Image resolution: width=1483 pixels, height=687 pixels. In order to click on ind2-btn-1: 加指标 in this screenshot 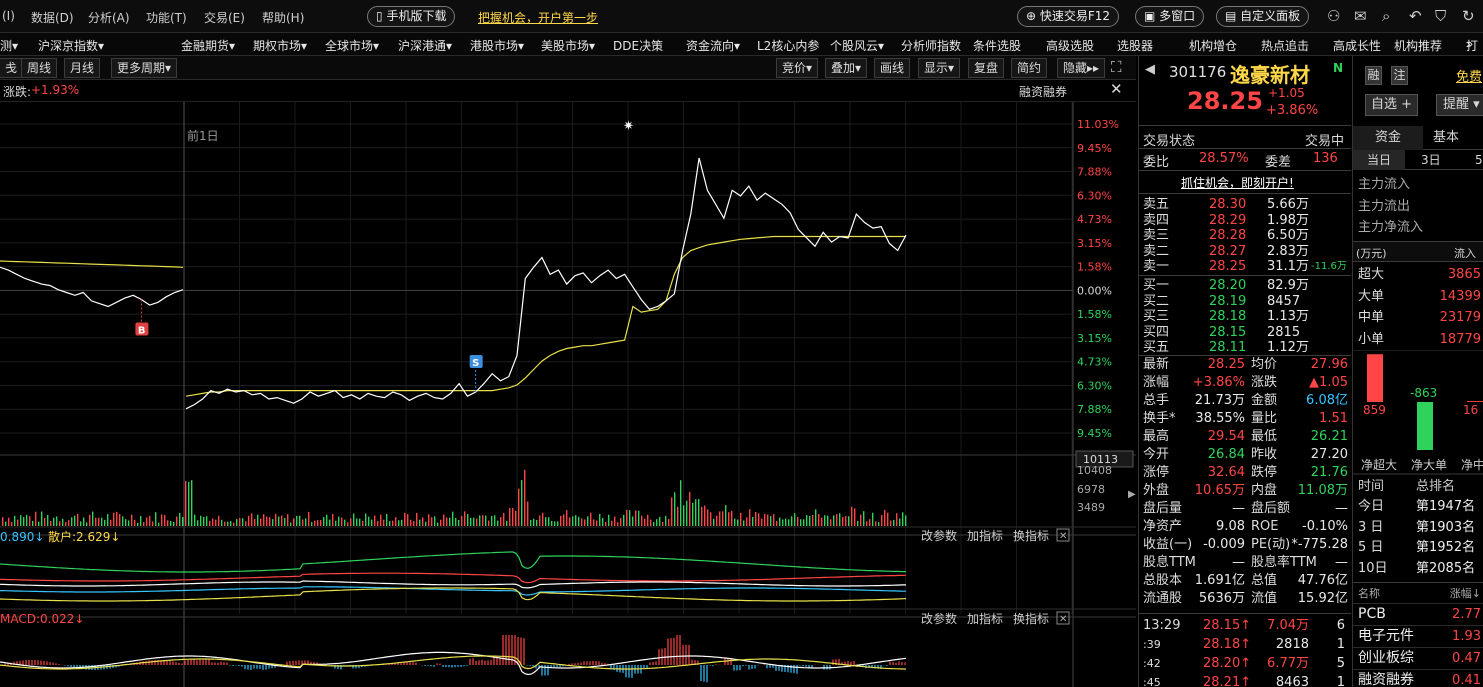, I will do `click(985, 618)`.